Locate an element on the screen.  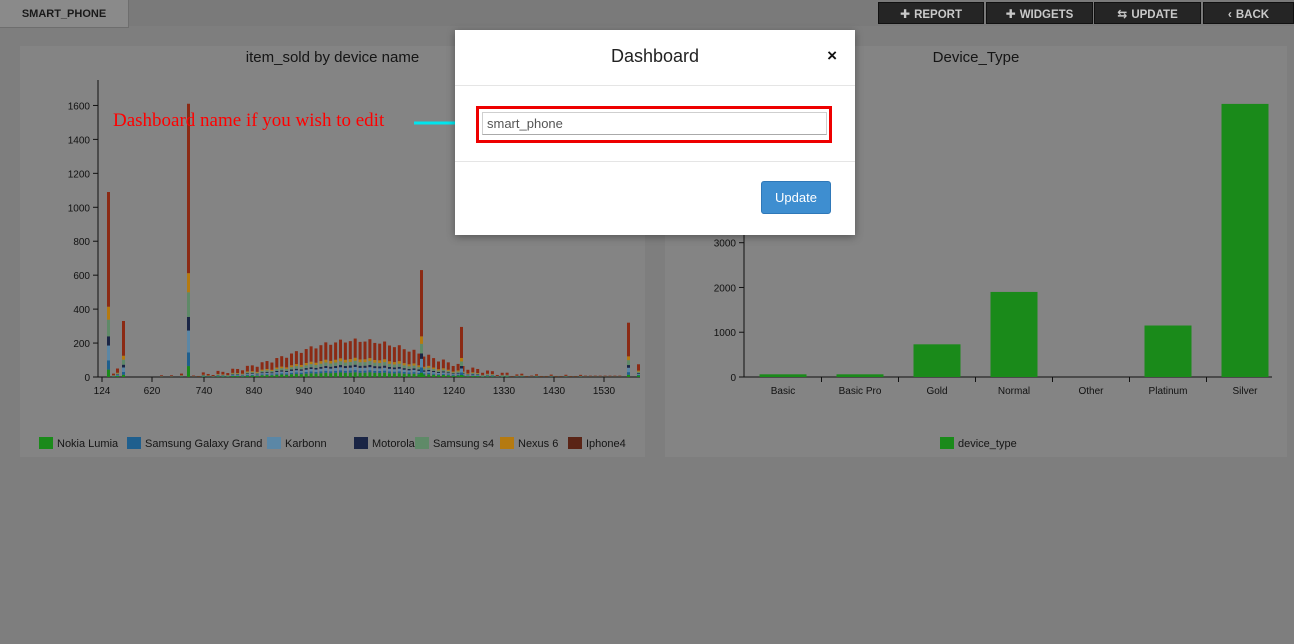
back-button: ‹ BACK is located at coordinates (1248, 13).